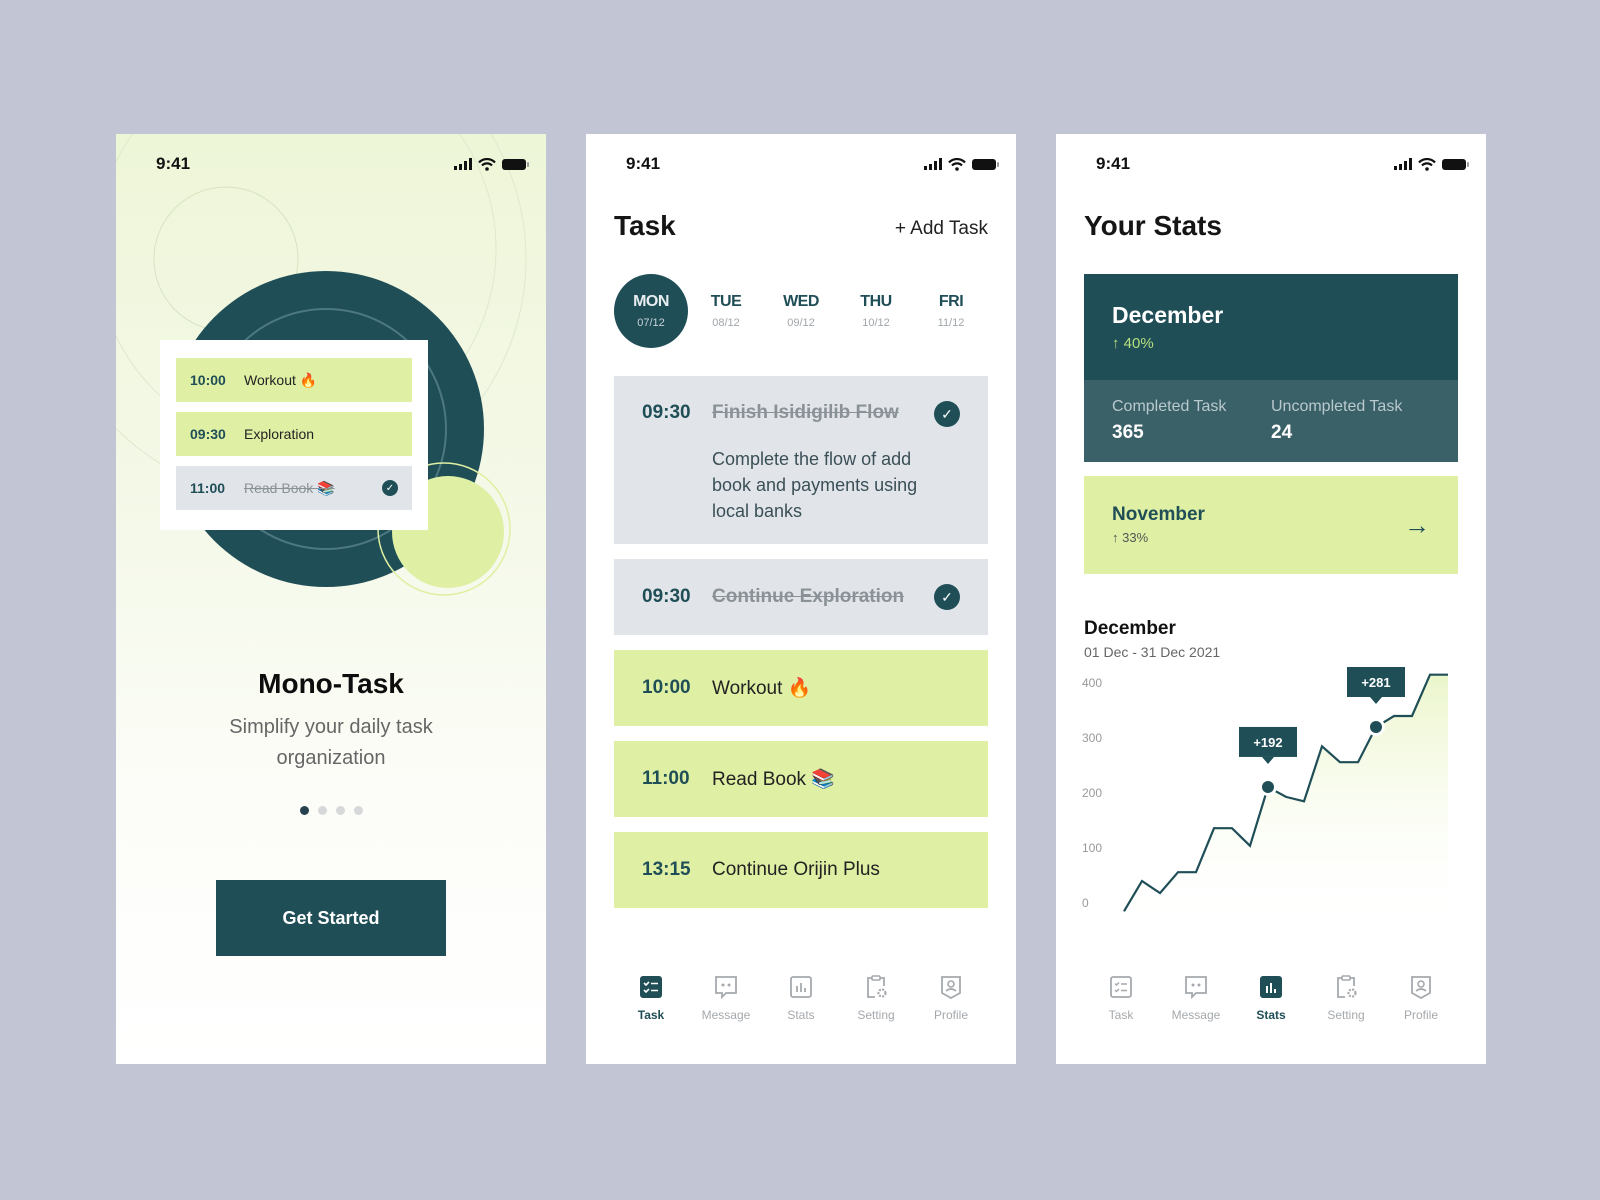 This screenshot has height=1200, width=1600. I want to click on page-title: Task, so click(645, 225).